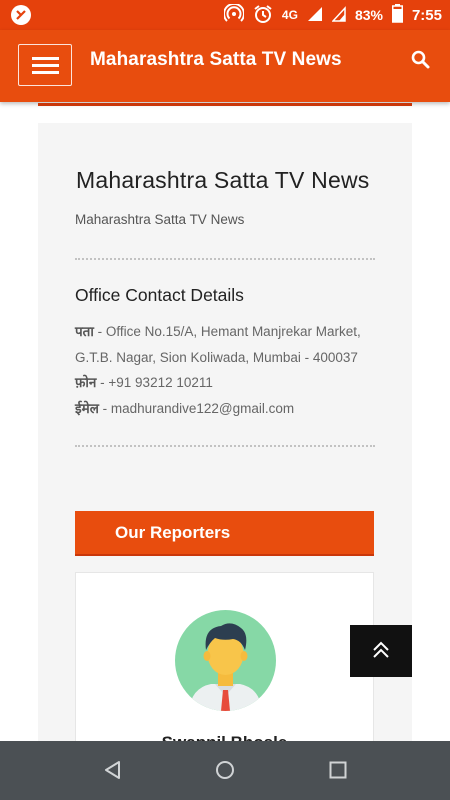 This screenshot has width=450, height=800. What do you see at coordinates (289, 15) in the screenshot?
I see `network-type: 4G` at bounding box center [289, 15].